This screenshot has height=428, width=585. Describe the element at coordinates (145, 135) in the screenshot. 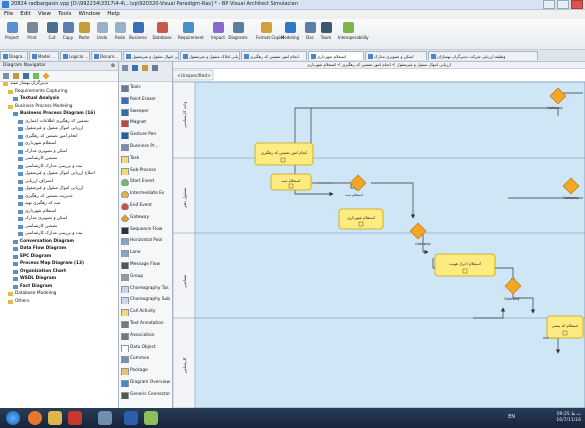

I see `palette-item: Gesture Pen` at that location.